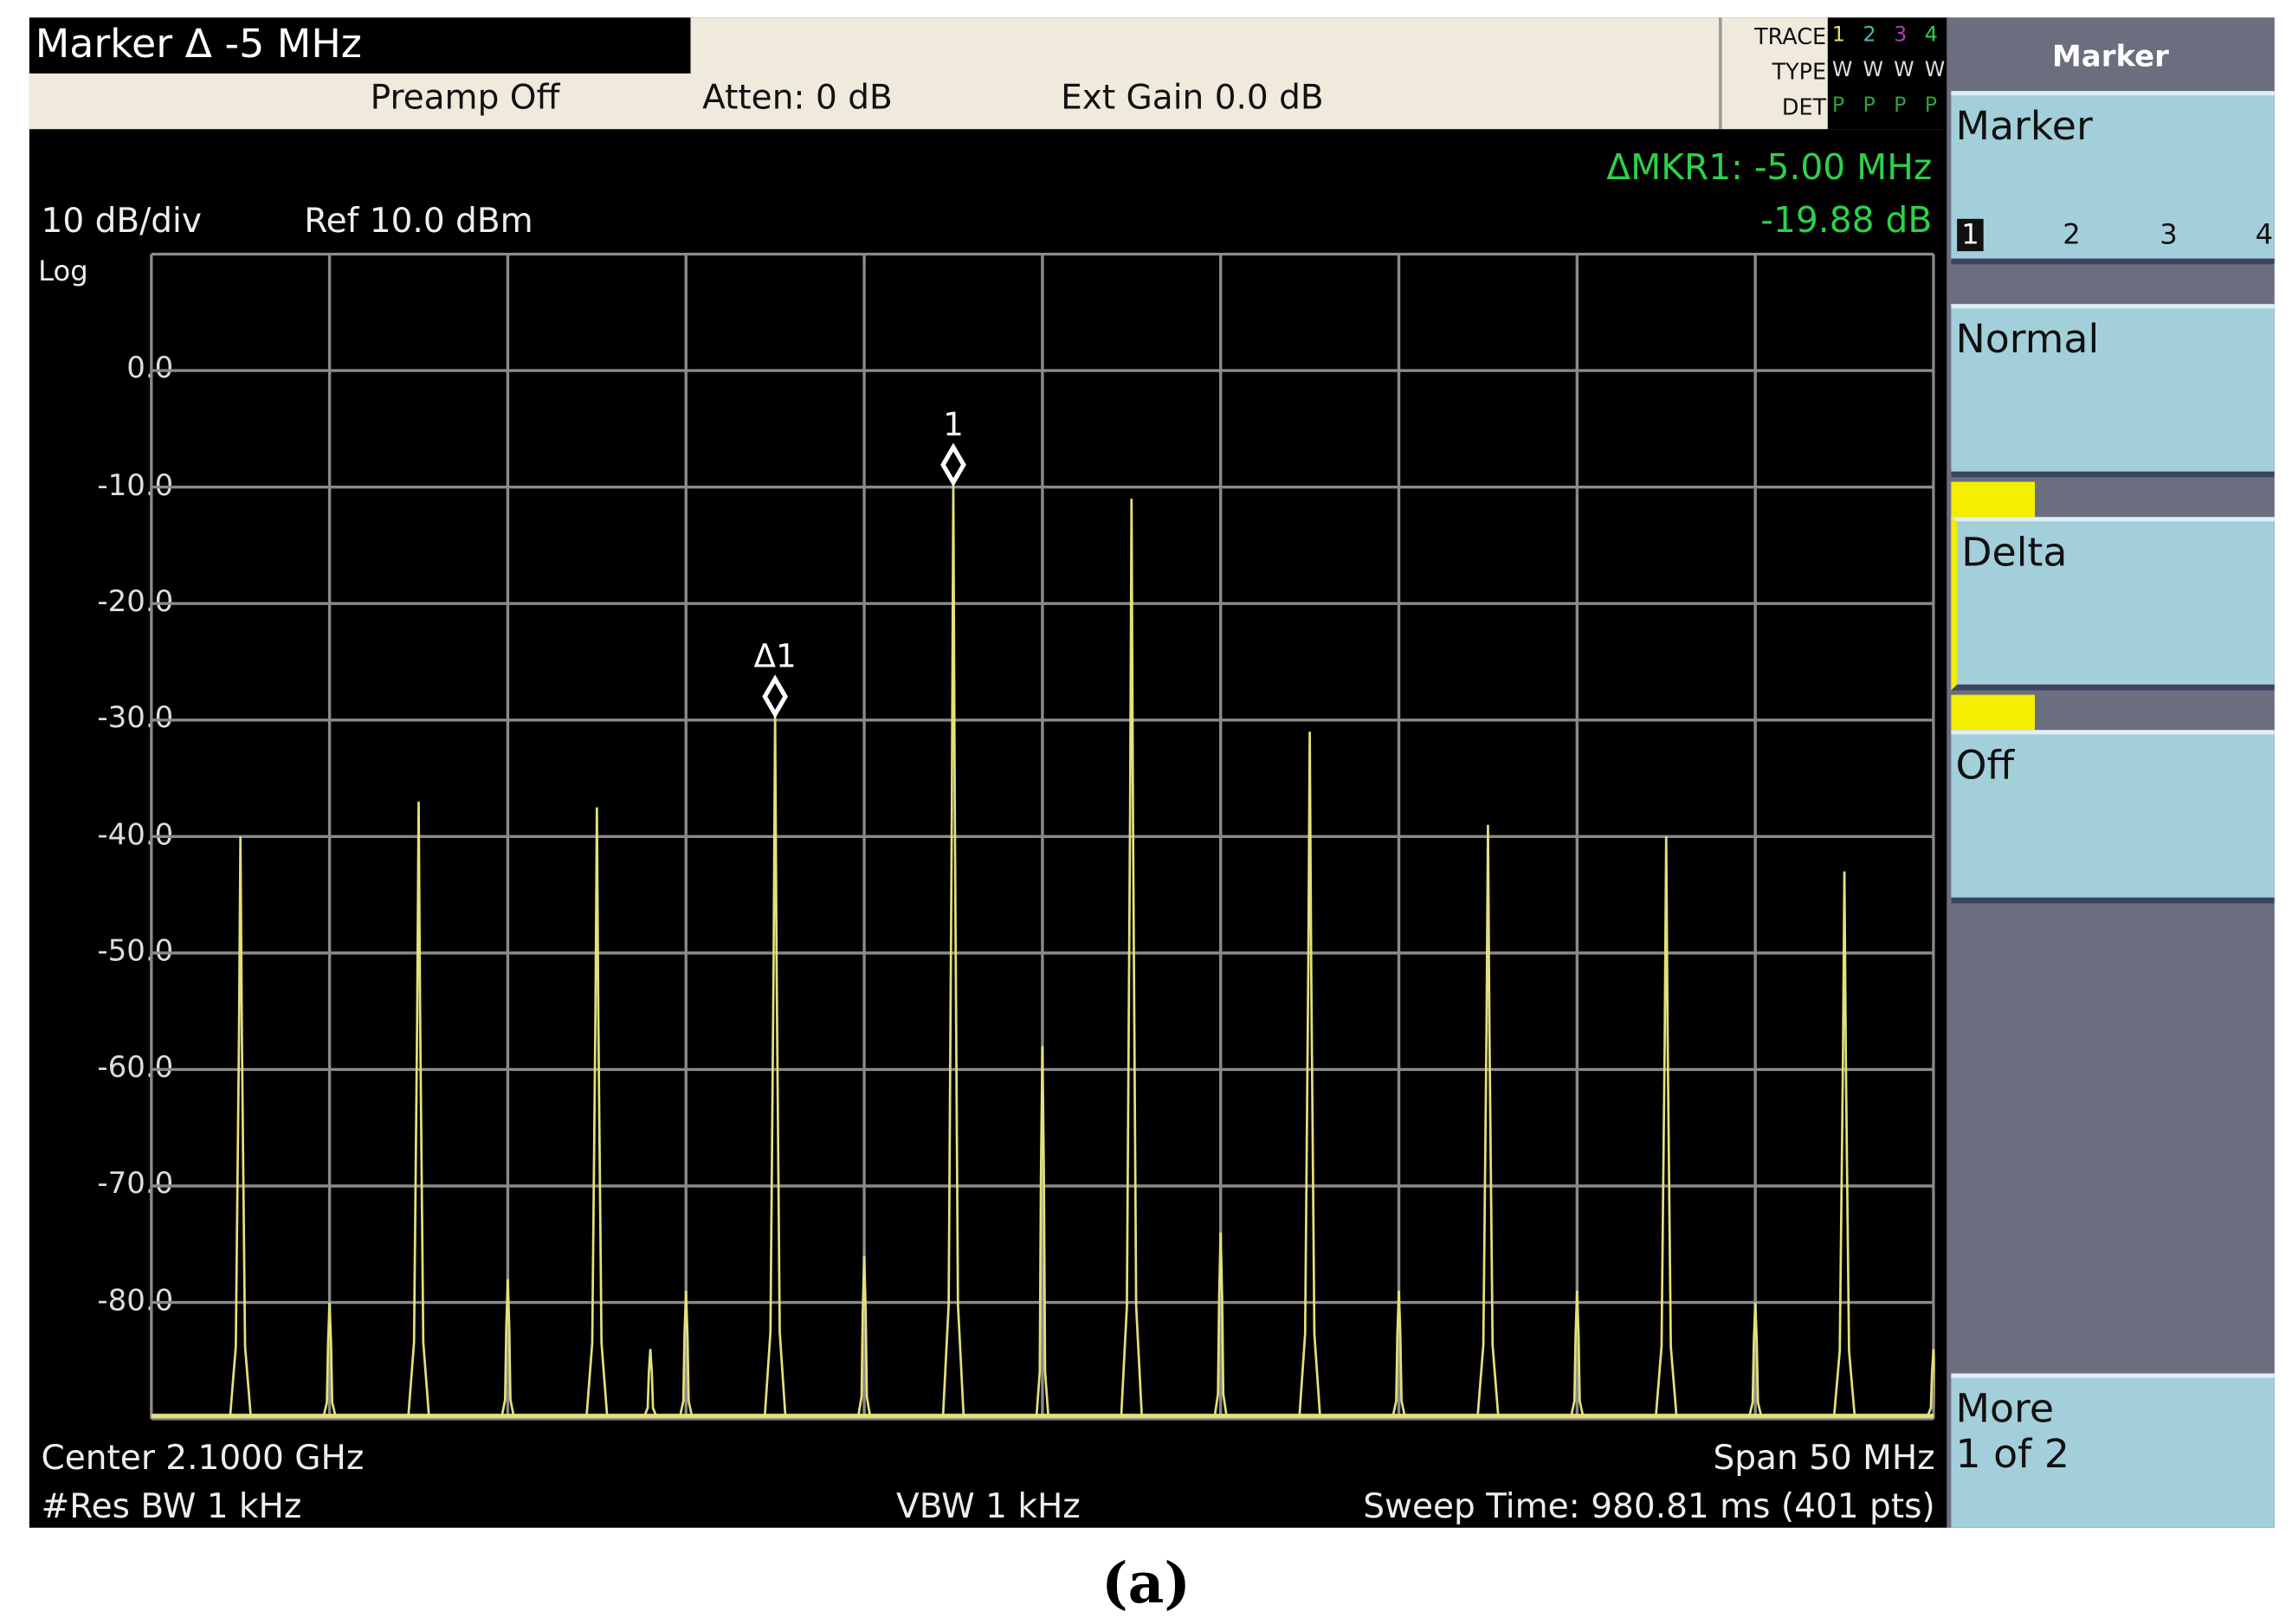 This screenshot has width=2292, height=1624. I want to click on more-page: 1 of 2, so click(2012, 1455).